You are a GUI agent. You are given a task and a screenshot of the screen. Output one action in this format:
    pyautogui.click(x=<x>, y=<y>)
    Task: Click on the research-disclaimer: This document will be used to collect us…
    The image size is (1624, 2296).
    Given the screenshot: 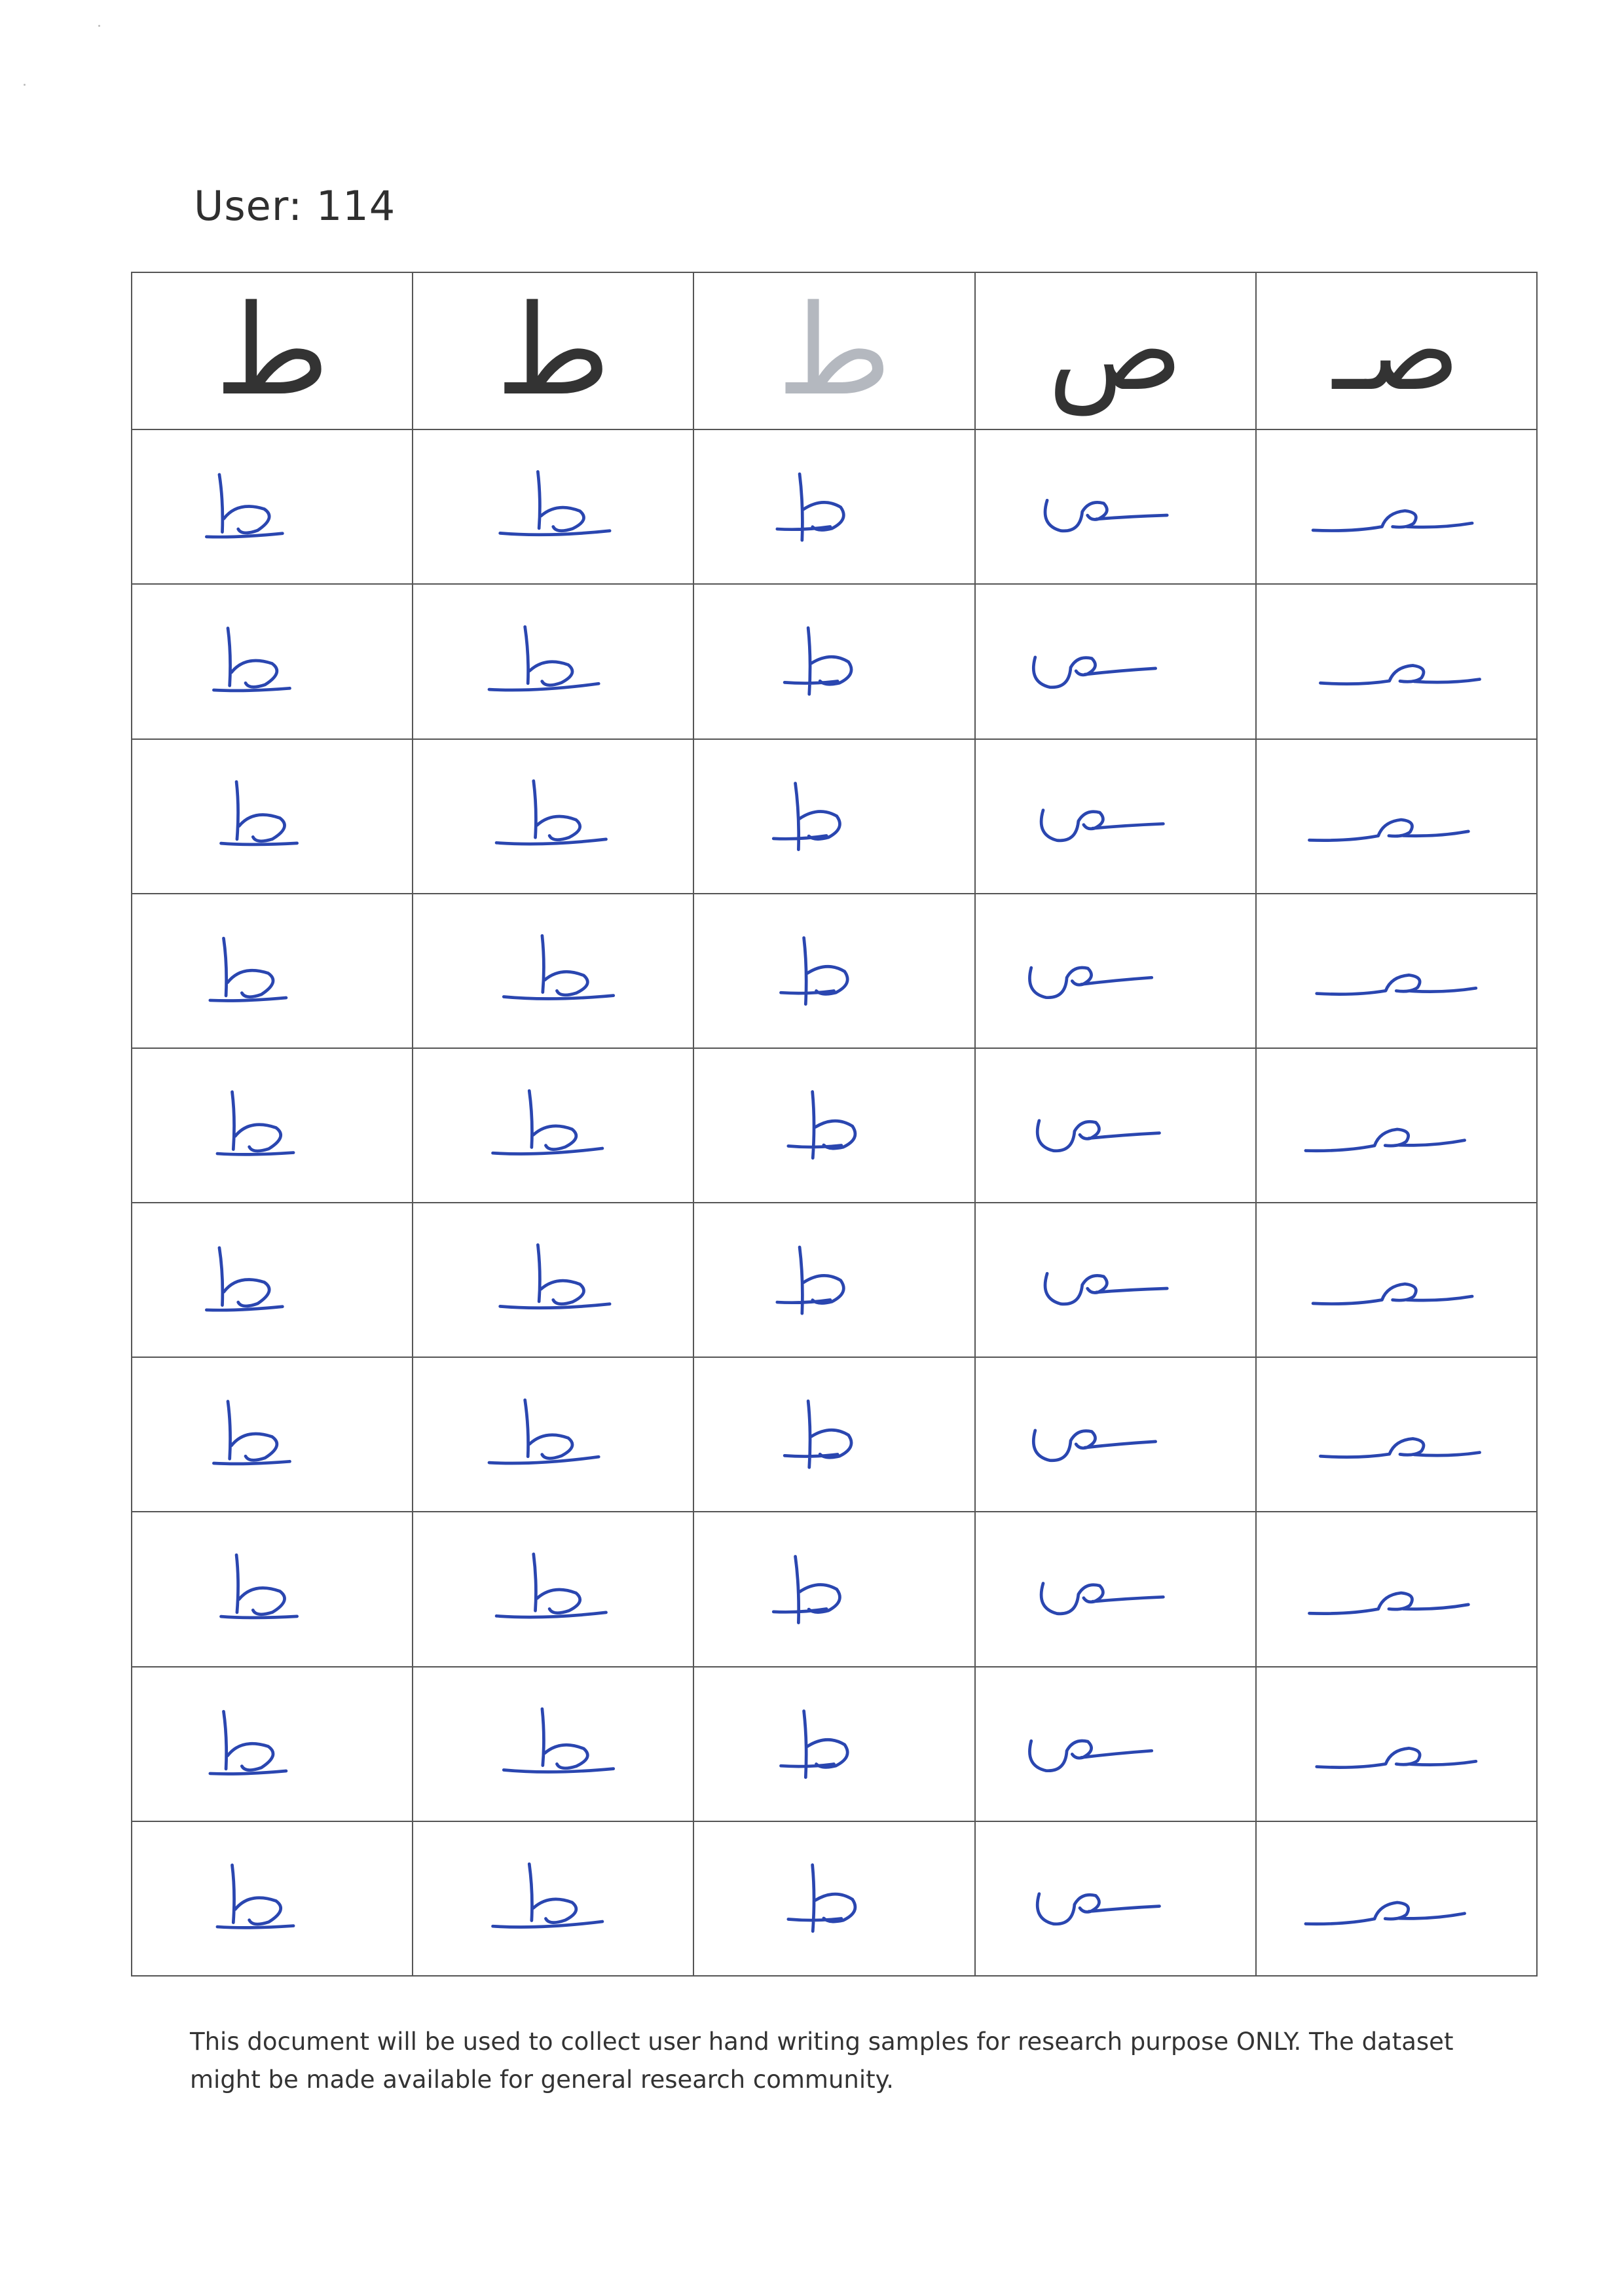 What is the action you would take?
    pyautogui.click(x=822, y=2061)
    